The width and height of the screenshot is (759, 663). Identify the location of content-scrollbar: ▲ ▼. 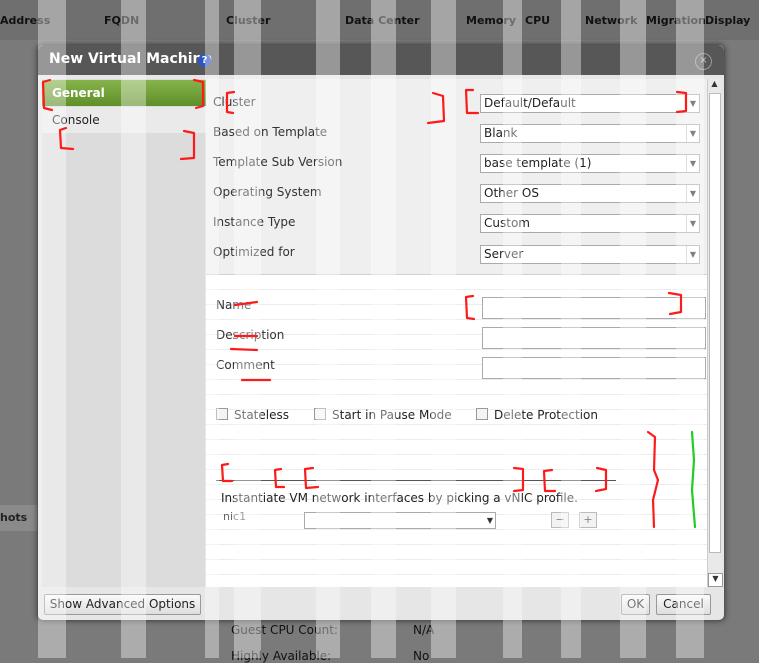
(715, 333).